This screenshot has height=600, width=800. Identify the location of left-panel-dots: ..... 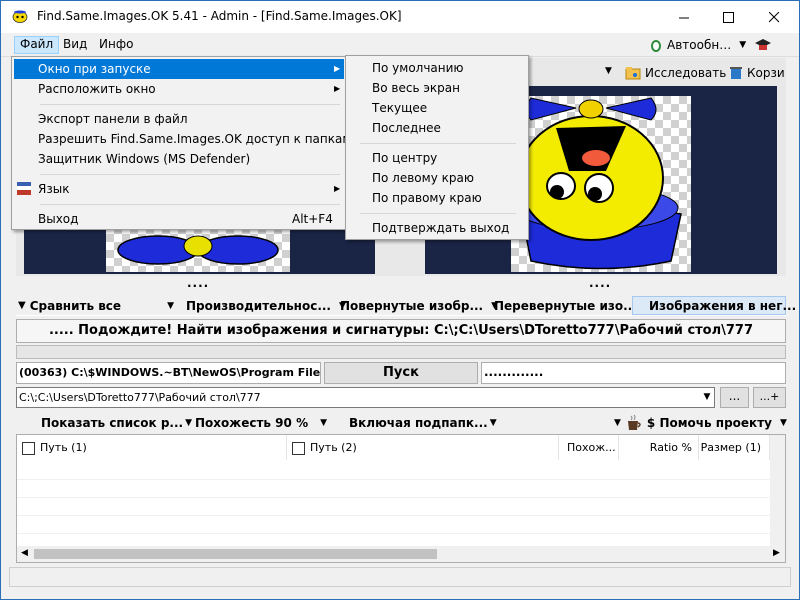
(198, 283).